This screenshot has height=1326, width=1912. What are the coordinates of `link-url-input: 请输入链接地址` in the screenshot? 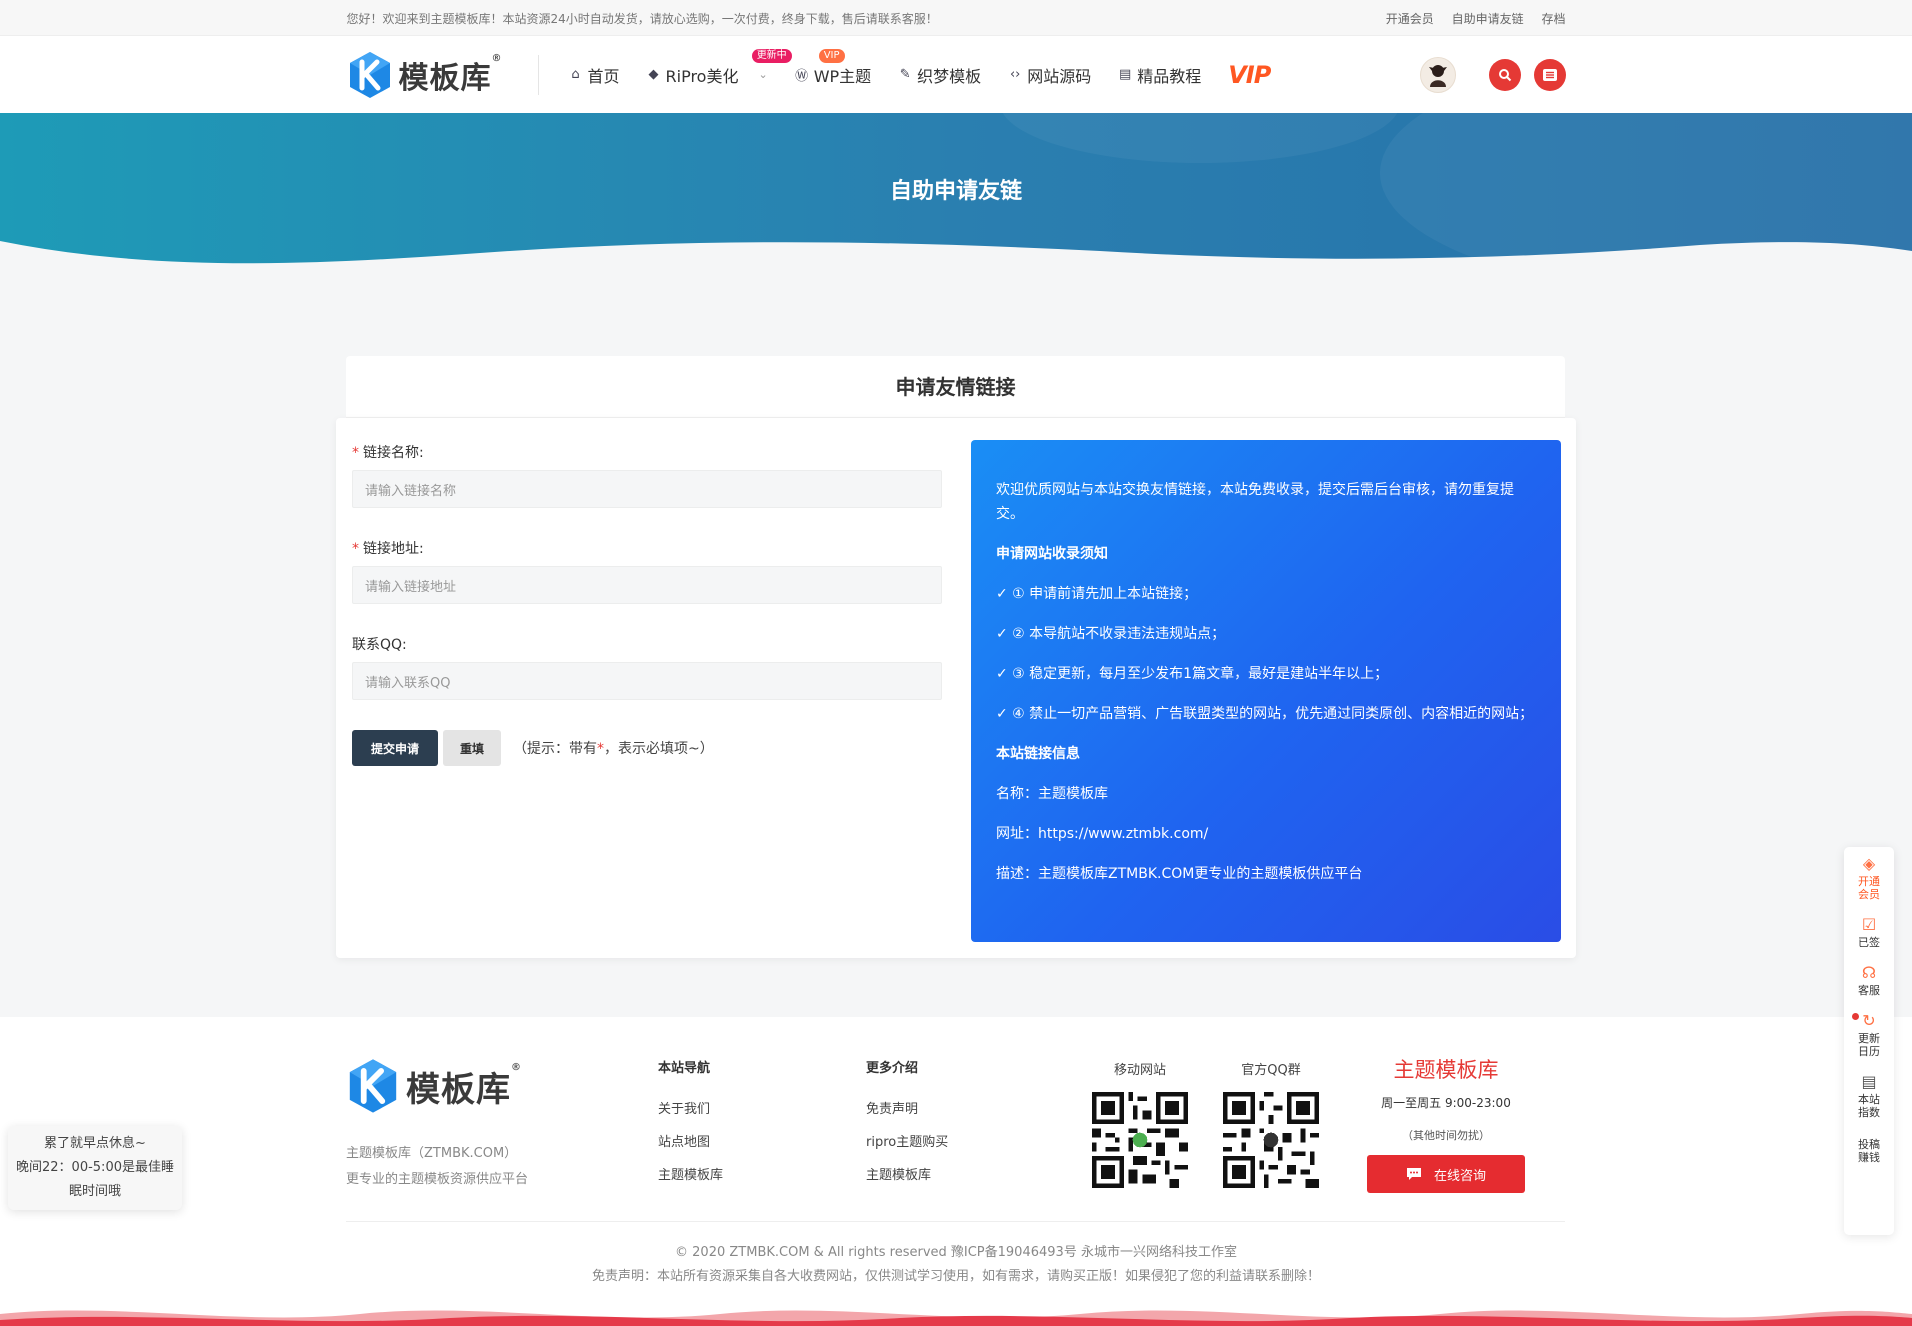 It's located at (647, 585).